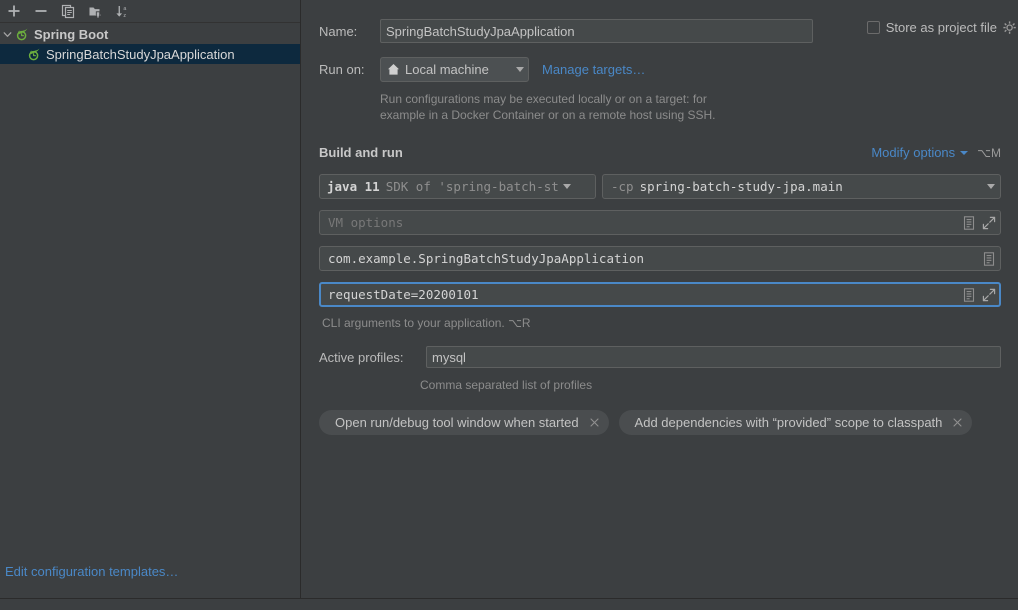 This screenshot has height=610, width=1018. I want to click on vm-options-placeholder: VM options, so click(366, 222).